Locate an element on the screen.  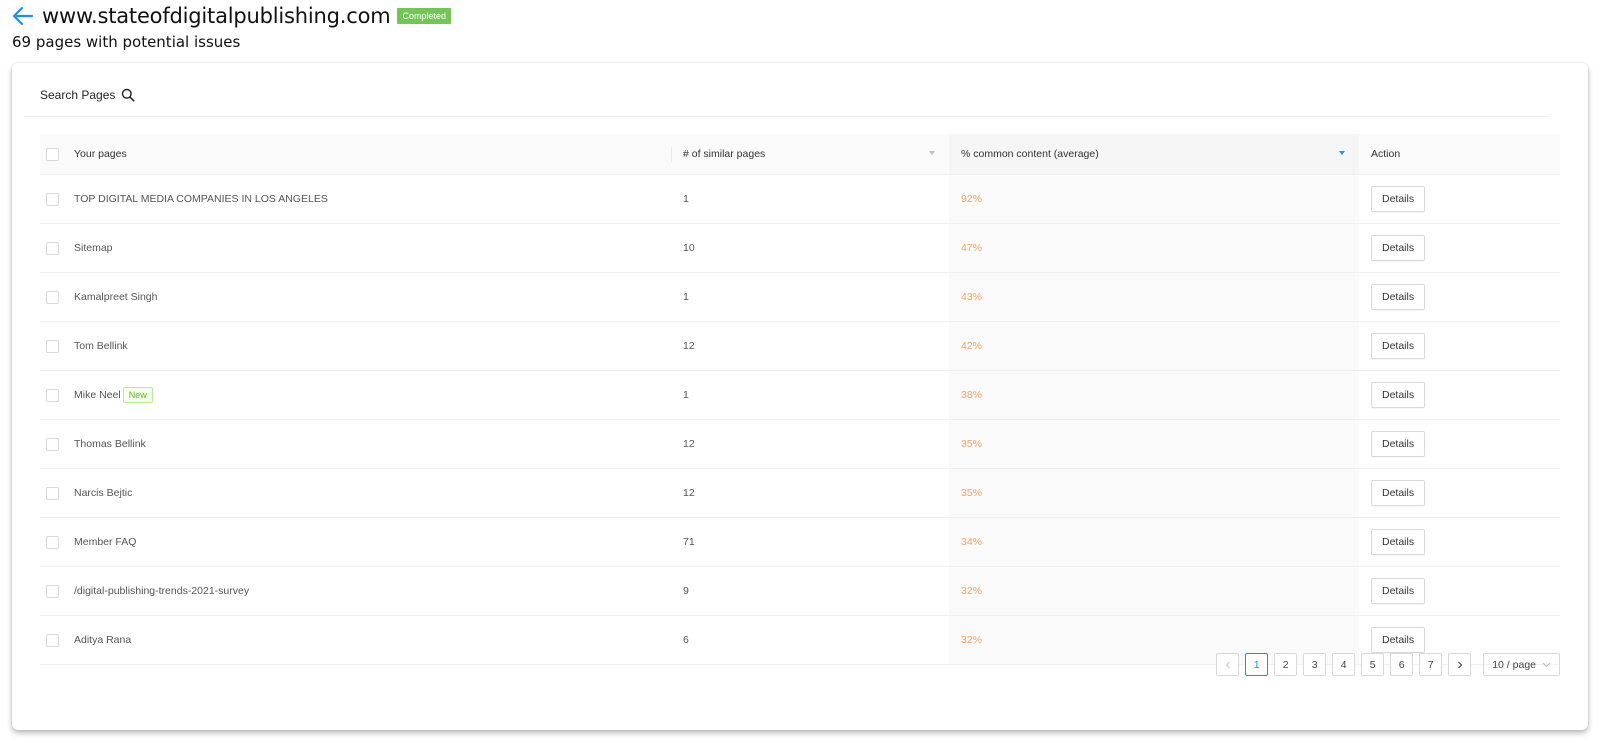
page-name: Sitemap is located at coordinates (93, 248).